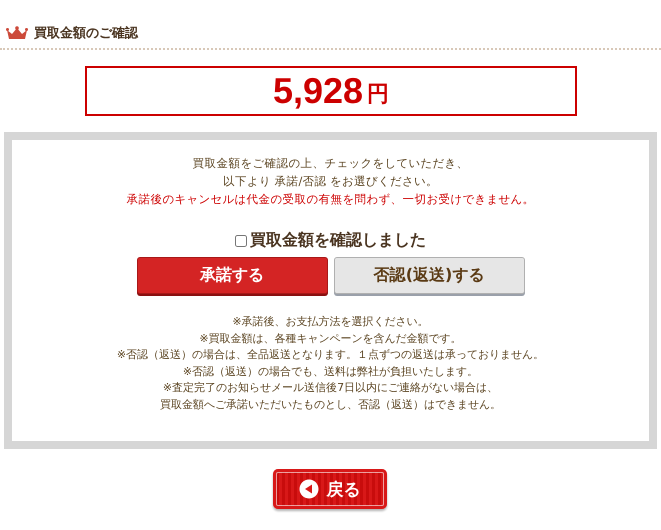  What do you see at coordinates (330, 181) in the screenshot?
I see `instruction-text: 以下より 承諾/否認 をお選びください。` at bounding box center [330, 181].